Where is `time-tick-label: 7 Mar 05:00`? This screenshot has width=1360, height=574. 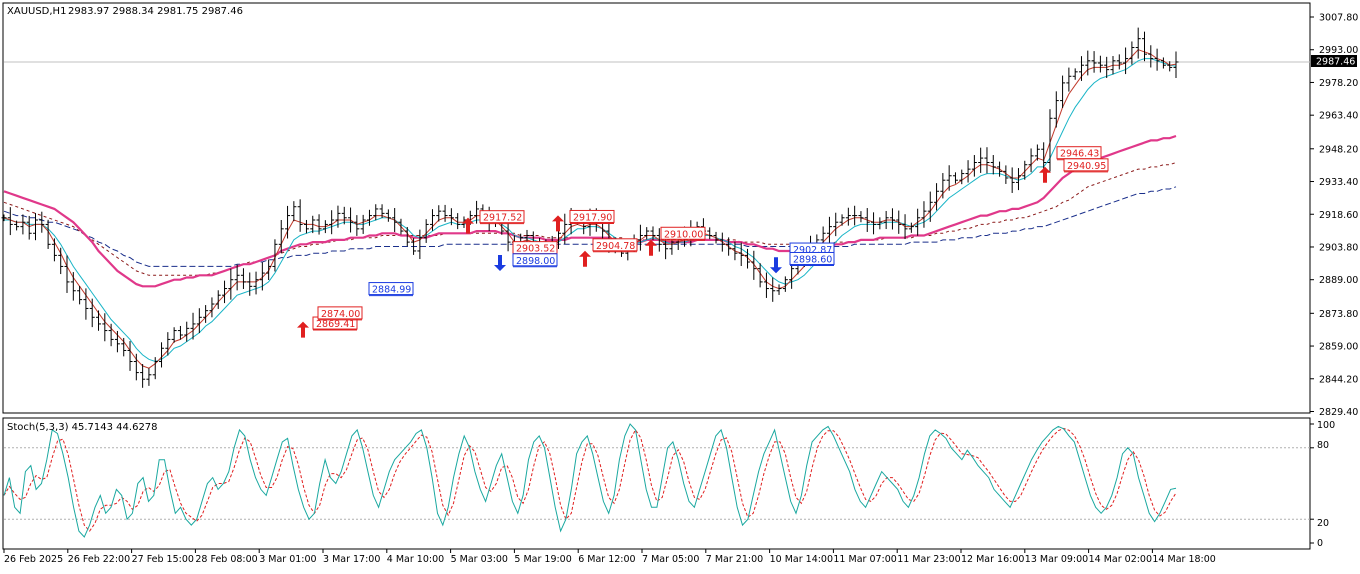 time-tick-label: 7 Mar 05:00 is located at coordinates (670, 559).